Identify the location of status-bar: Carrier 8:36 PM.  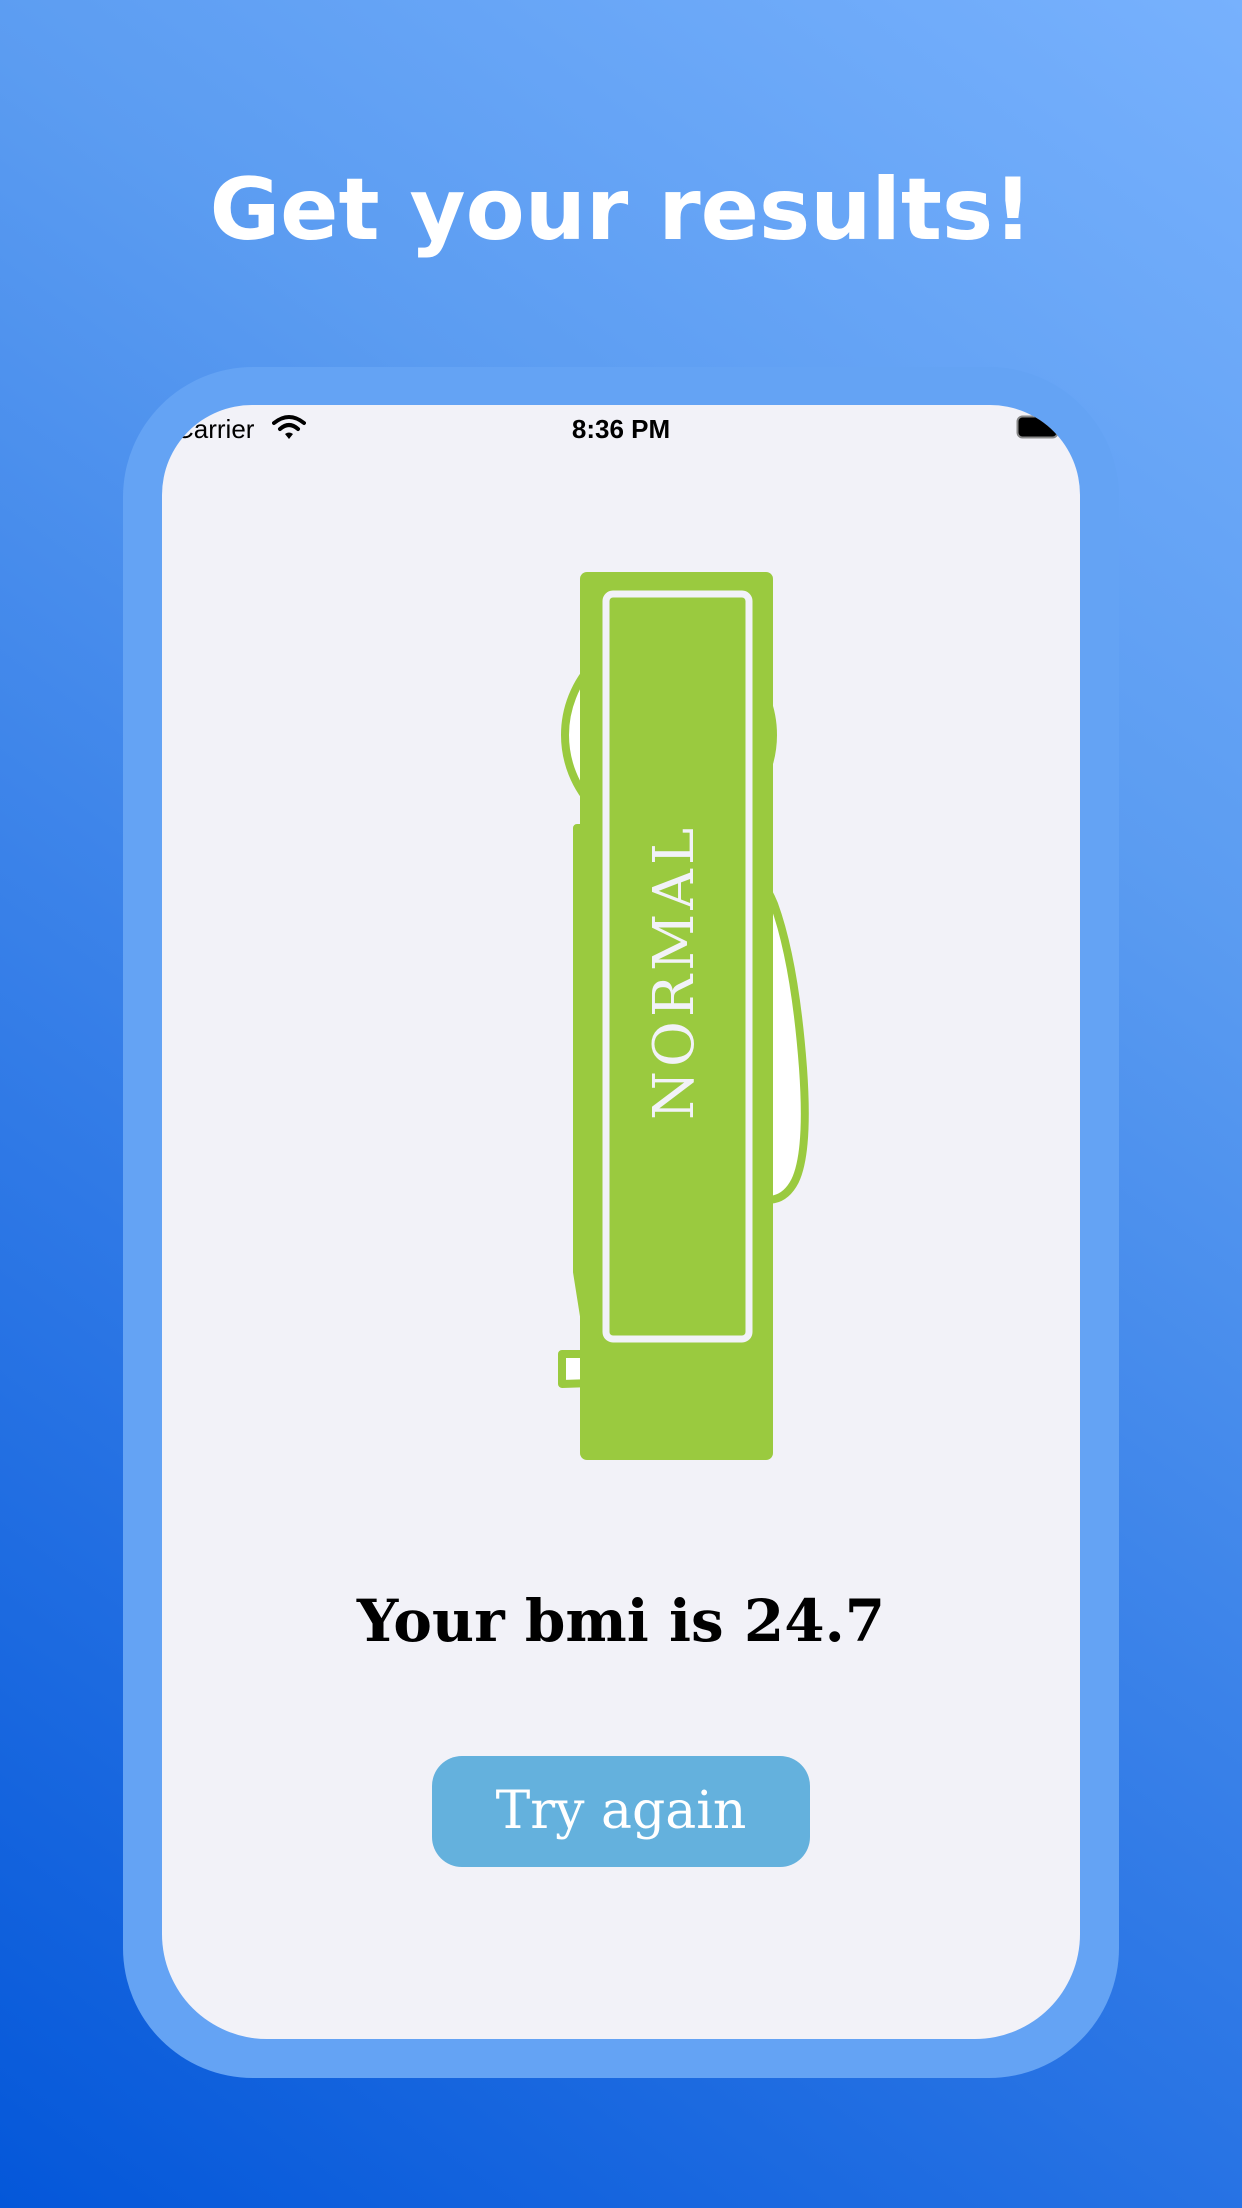
(621, 430).